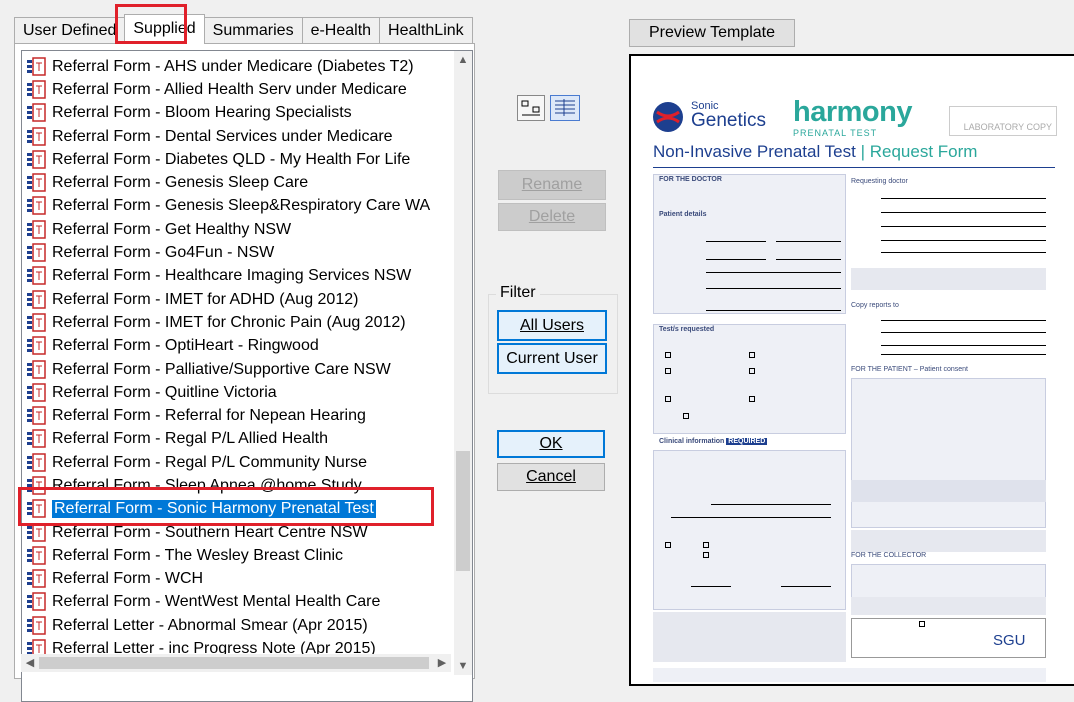 This screenshot has height=702, width=1074. I want to click on scroll-left-icon: ◀, so click(30, 663).